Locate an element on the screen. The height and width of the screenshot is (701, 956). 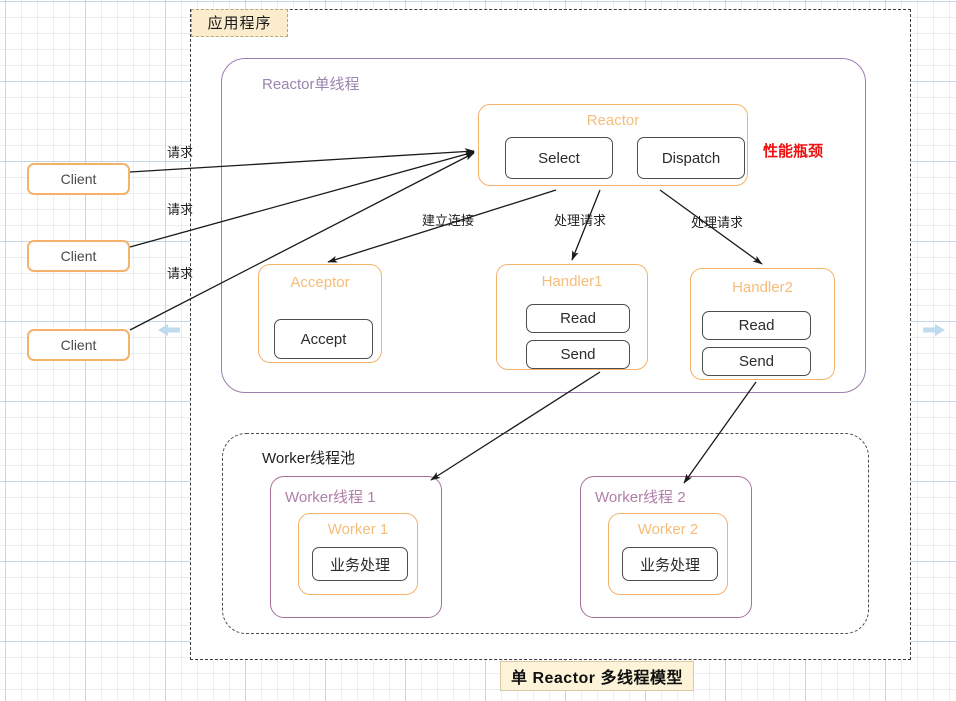
handler1-title: Handler1 is located at coordinates (572, 281).